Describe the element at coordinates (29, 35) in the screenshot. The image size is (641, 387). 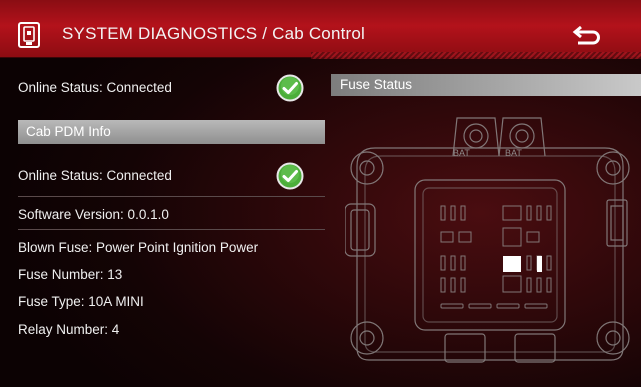
I see `pdm-module-icon` at that location.